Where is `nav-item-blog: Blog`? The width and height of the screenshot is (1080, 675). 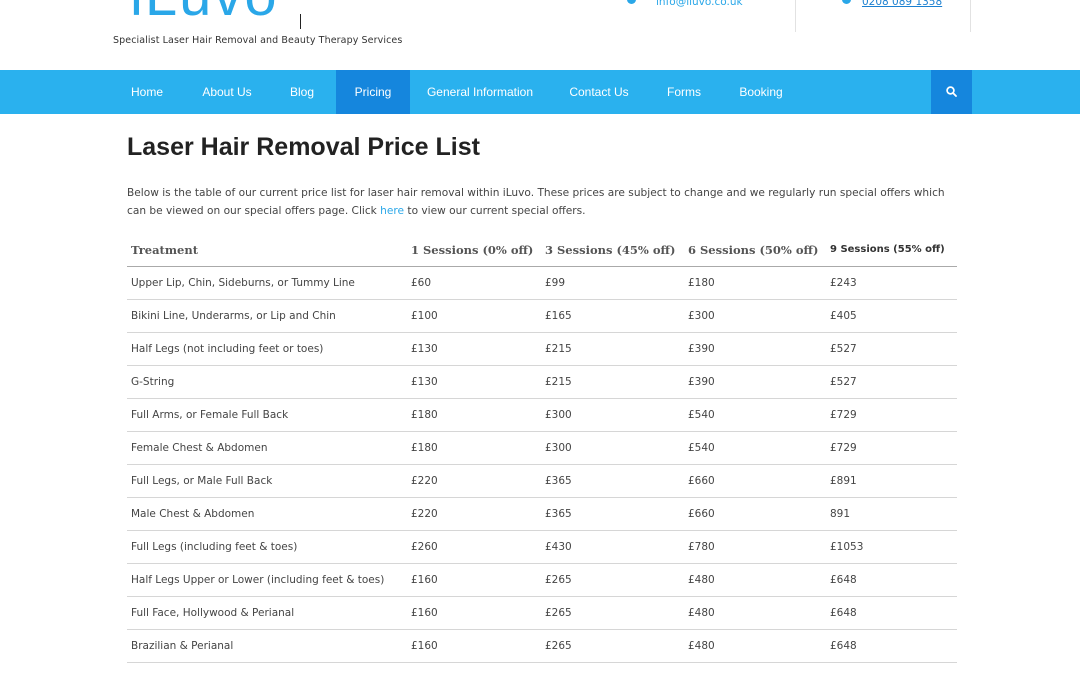 nav-item-blog: Blog is located at coordinates (302, 92).